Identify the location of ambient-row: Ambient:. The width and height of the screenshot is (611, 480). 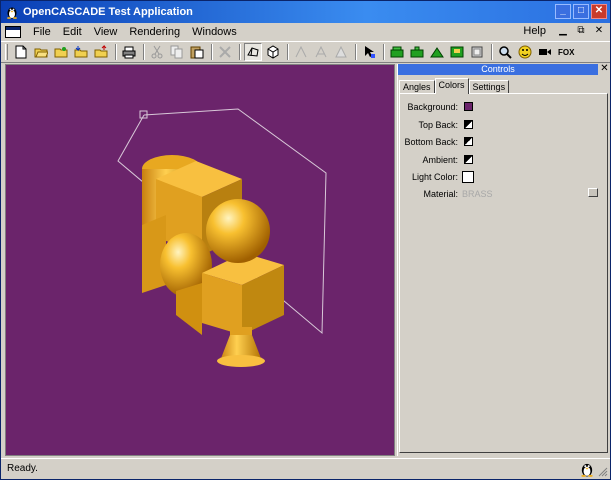
(500, 161).